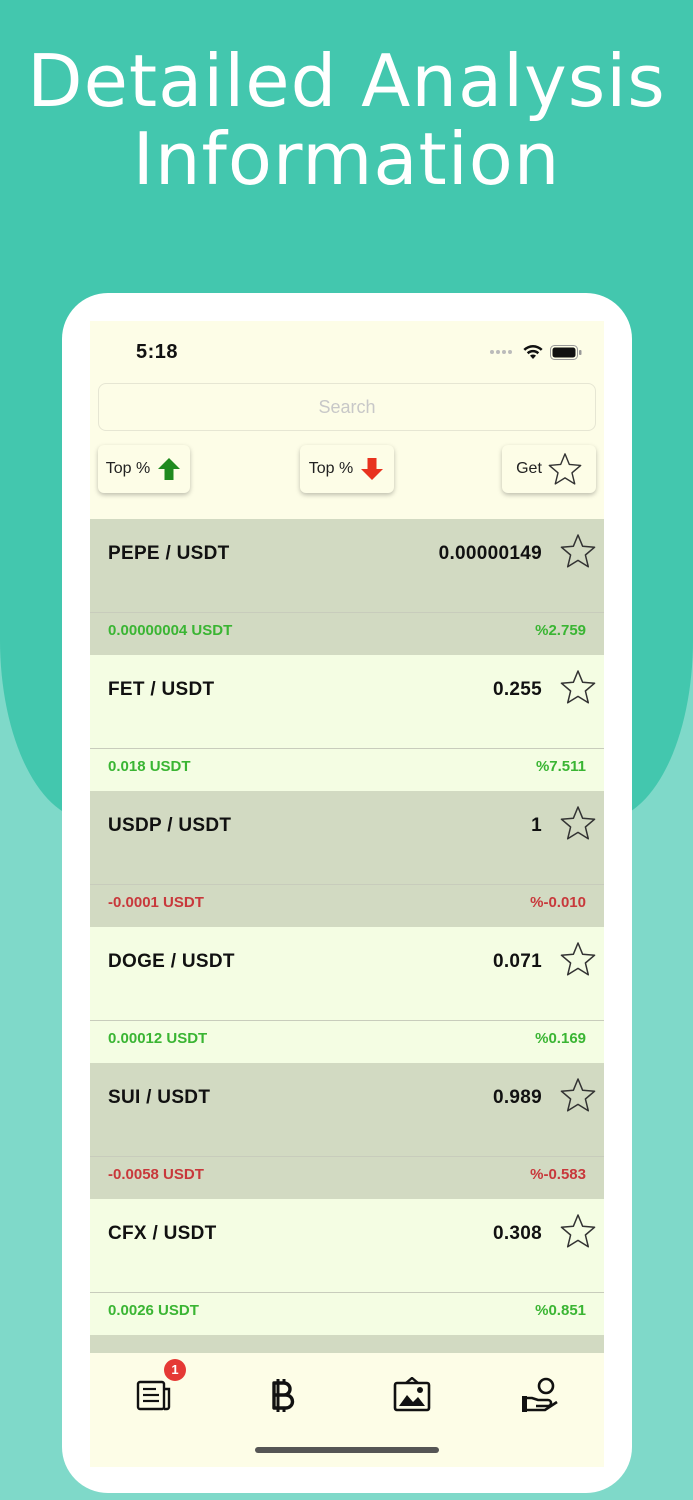  Describe the element at coordinates (566, 352) in the screenshot. I see `battery-icon` at that location.